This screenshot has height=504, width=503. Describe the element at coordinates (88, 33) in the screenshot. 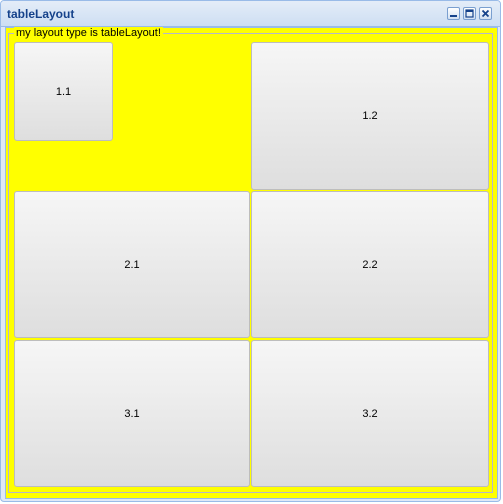

I see `fieldset-legend: my layout type is tableLayout!` at that location.